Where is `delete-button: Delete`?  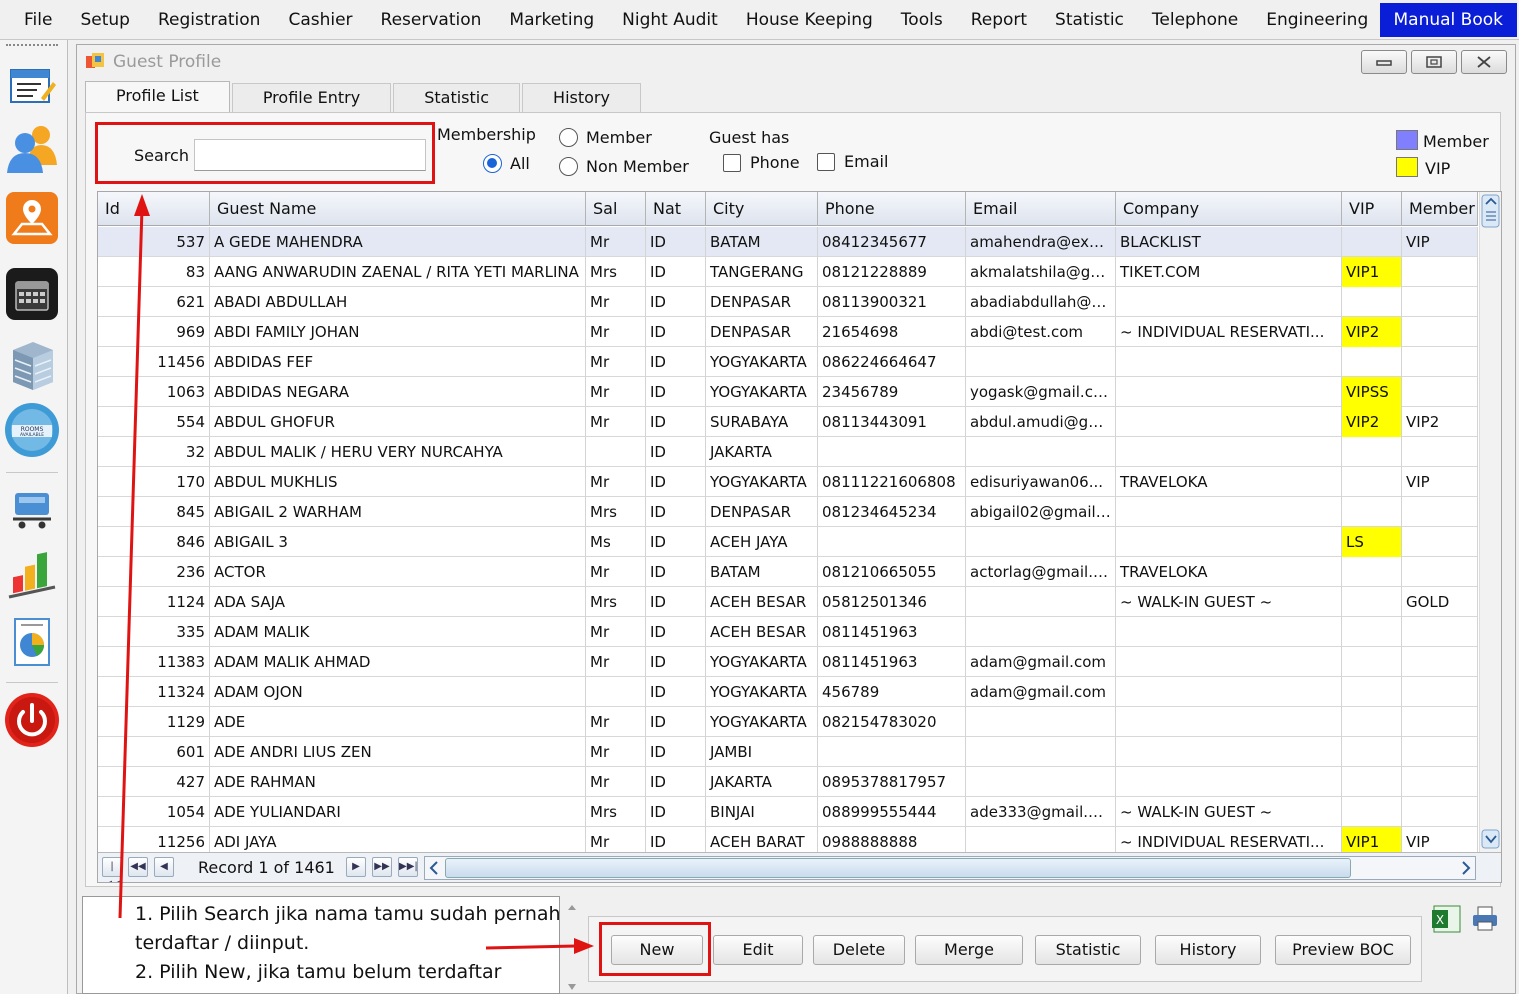 delete-button: Delete is located at coordinates (859, 950).